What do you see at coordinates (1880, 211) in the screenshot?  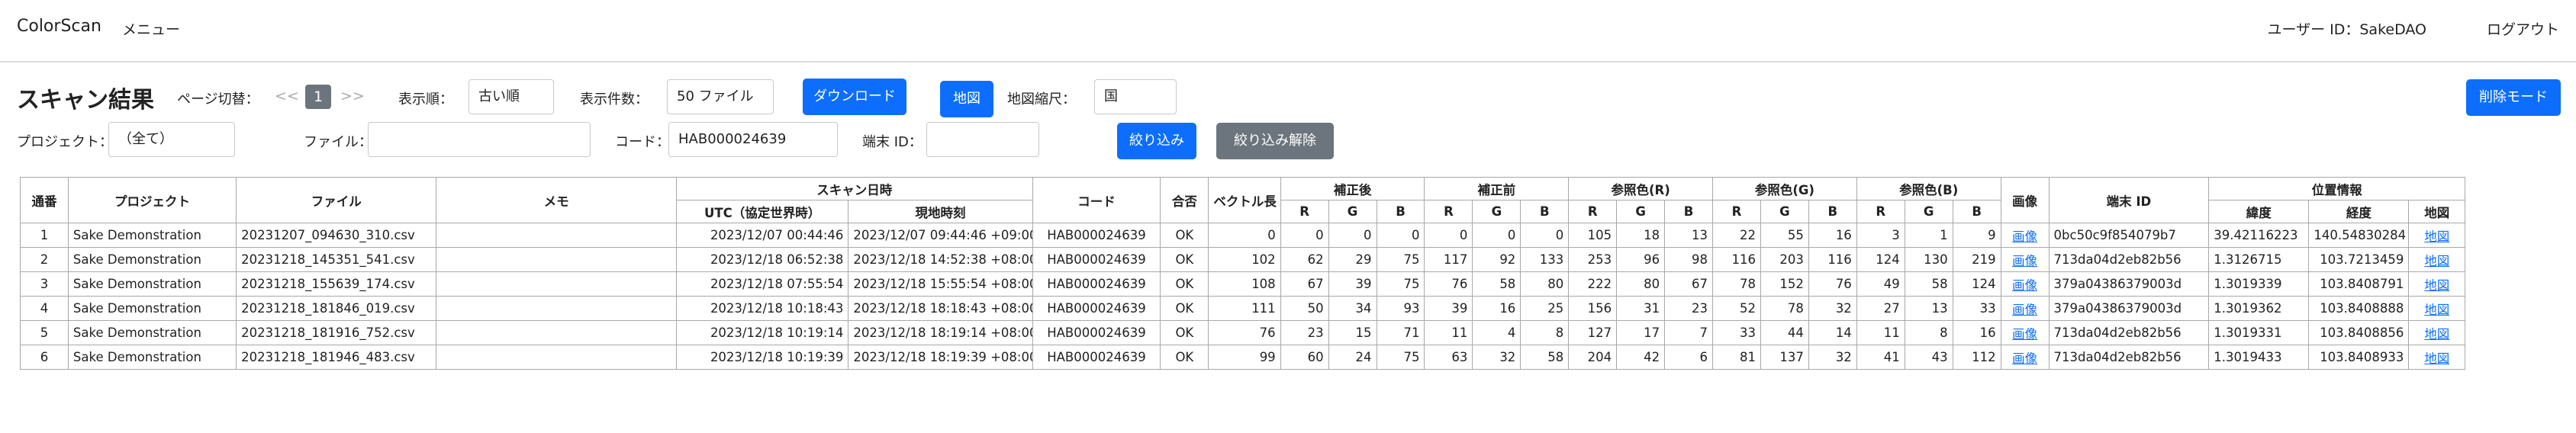 I see `col-rb-r: R` at bounding box center [1880, 211].